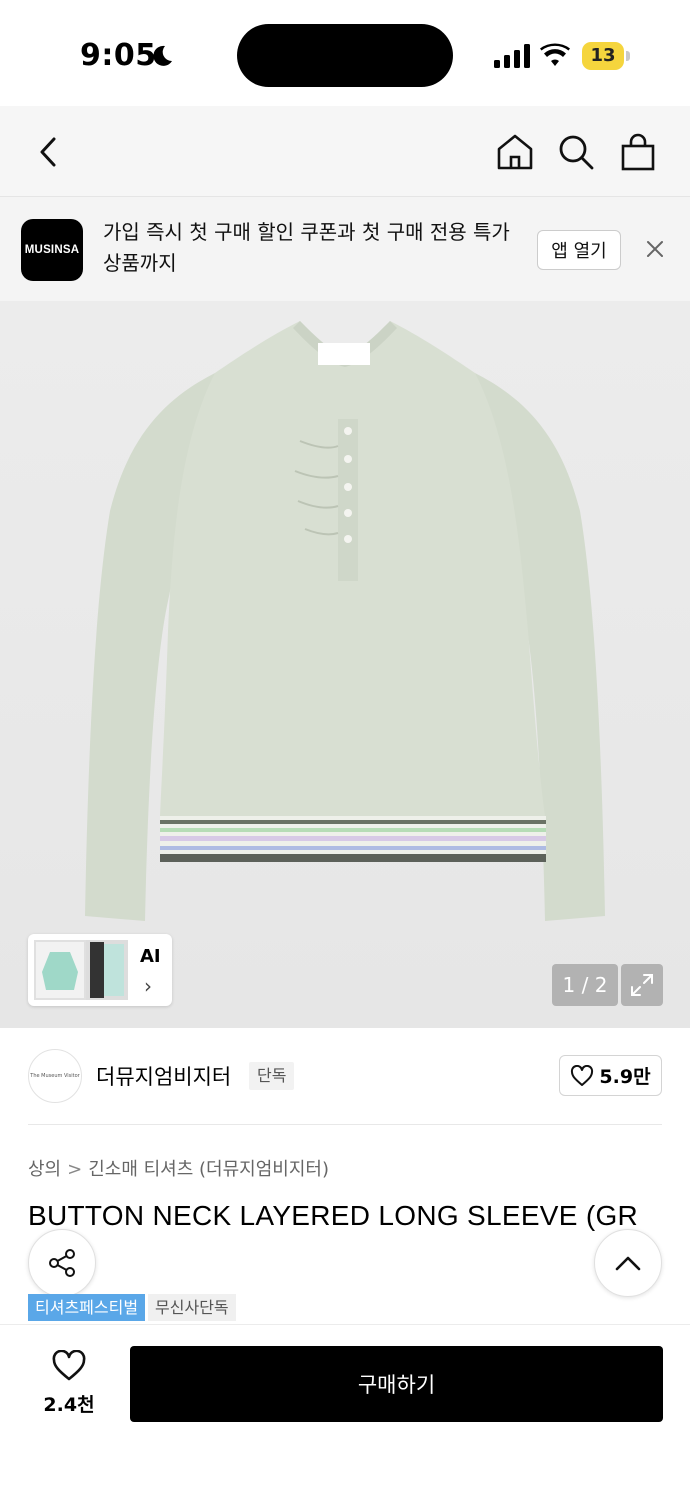  I want to click on ai-thumbnail-model, so click(107, 970).